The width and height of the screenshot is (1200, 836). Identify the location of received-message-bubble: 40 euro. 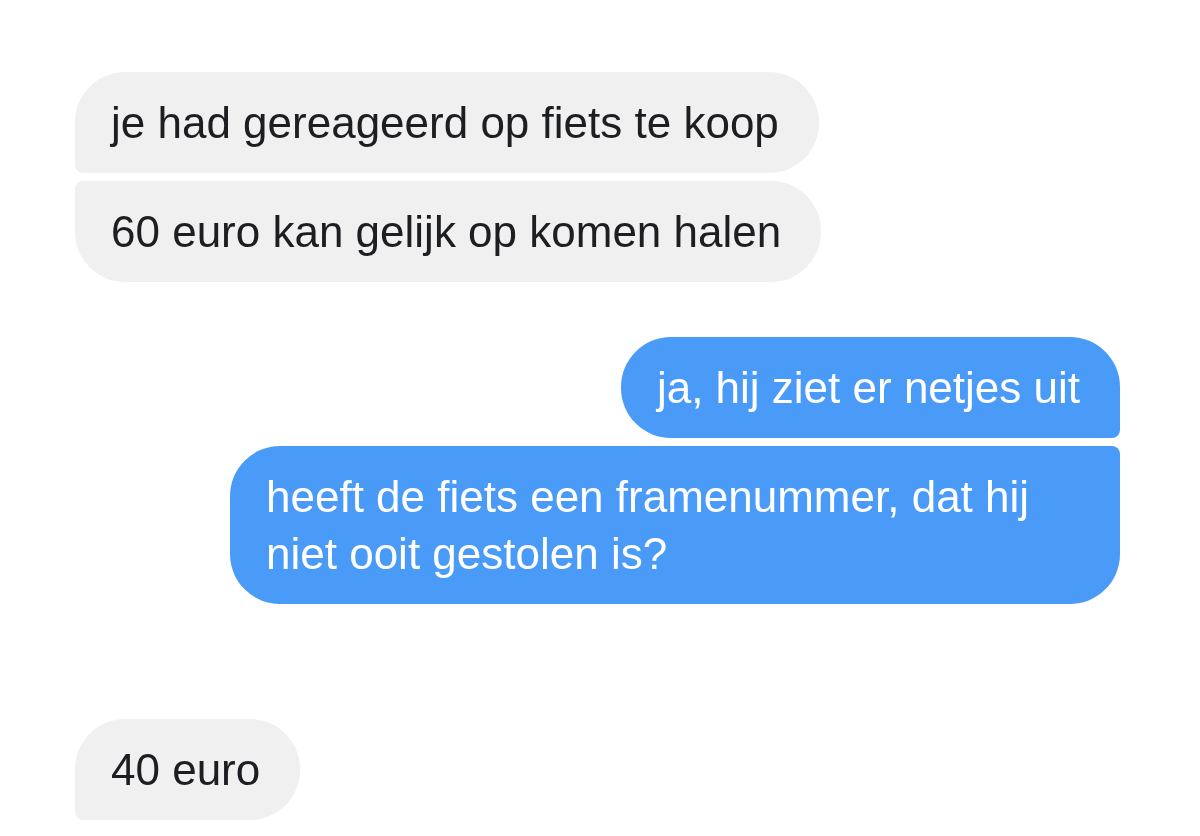
(188, 769).